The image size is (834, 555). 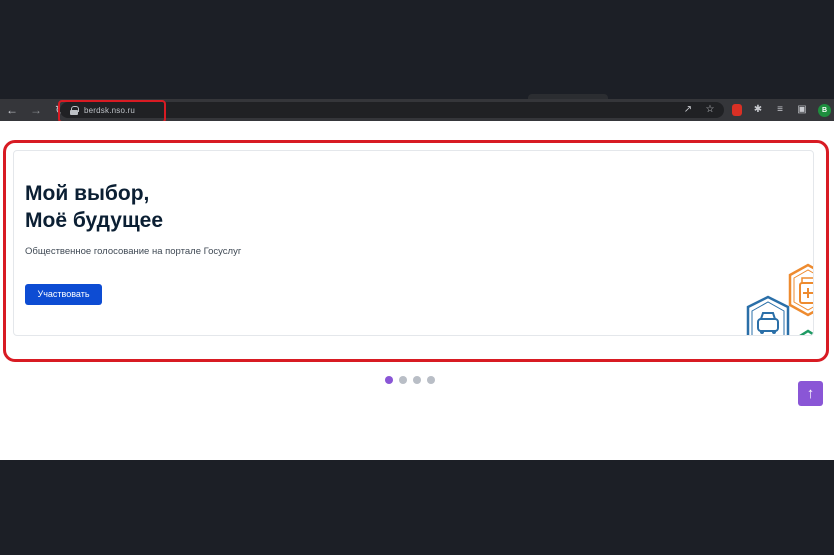 What do you see at coordinates (12, 110) in the screenshot?
I see `back-icon: ←` at bounding box center [12, 110].